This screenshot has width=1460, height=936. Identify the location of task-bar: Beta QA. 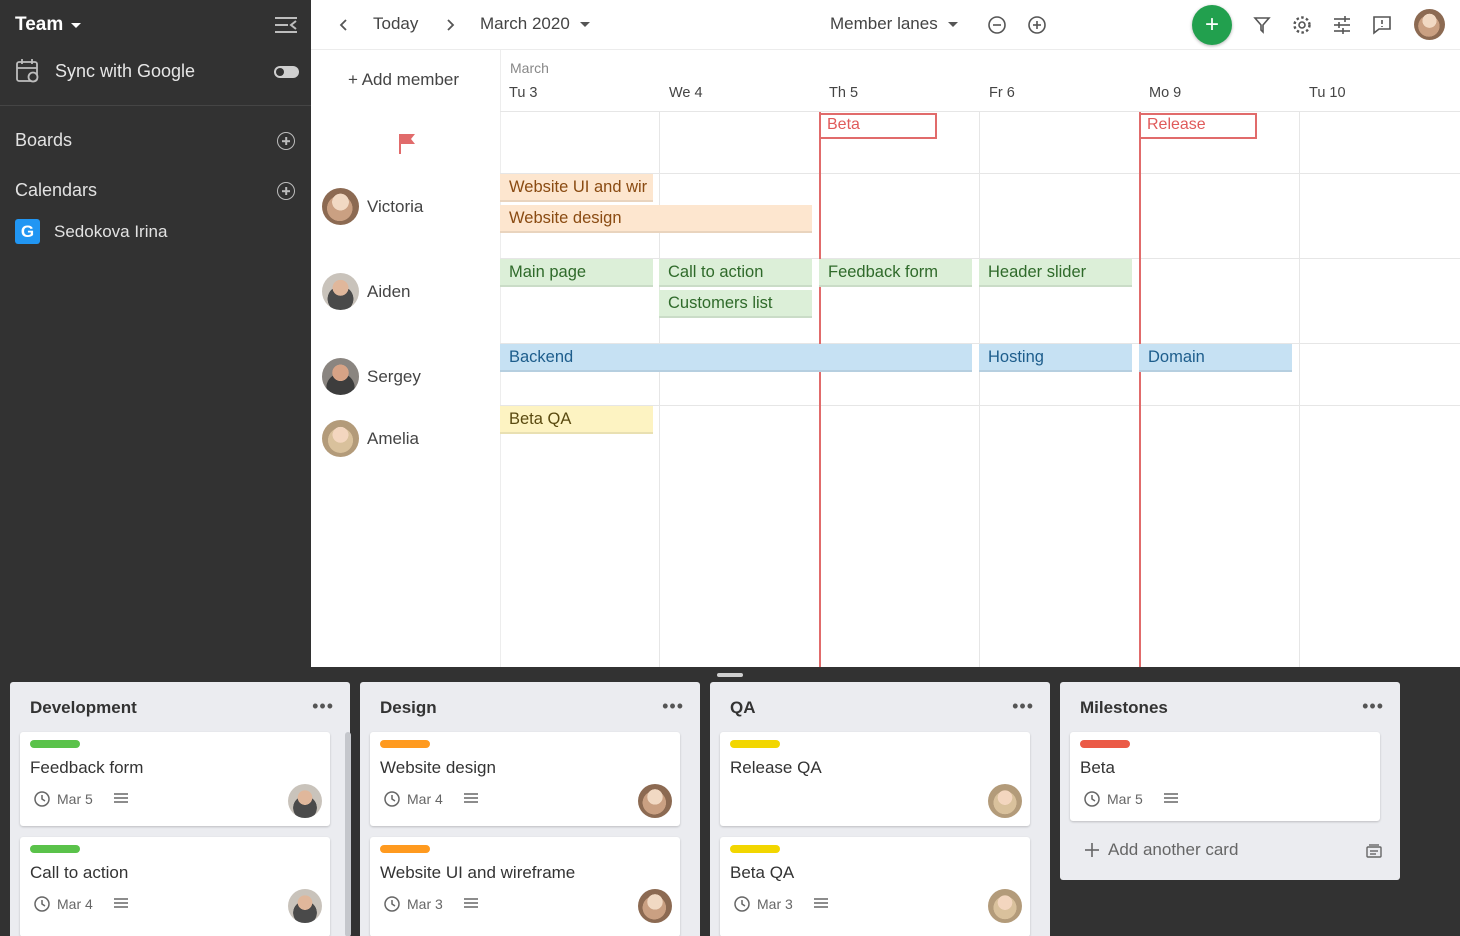
(576, 420).